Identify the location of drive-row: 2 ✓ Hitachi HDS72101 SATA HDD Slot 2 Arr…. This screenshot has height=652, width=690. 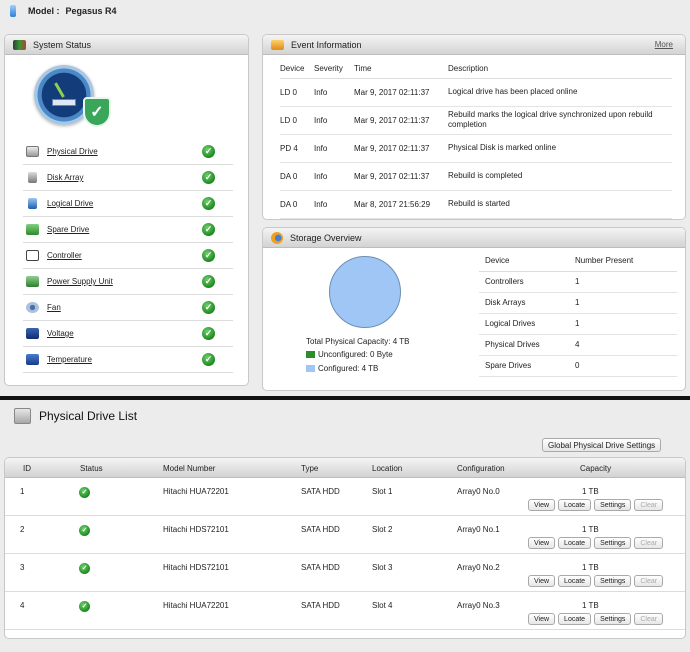
(345, 535).